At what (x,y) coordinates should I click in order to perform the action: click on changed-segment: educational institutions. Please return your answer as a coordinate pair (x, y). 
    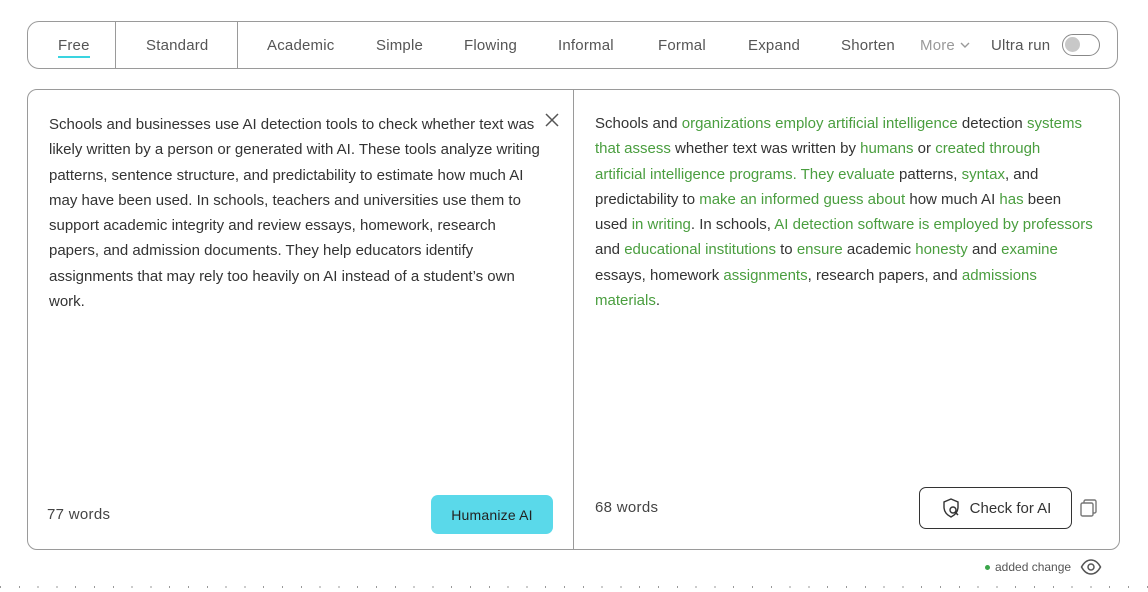
    Looking at the image, I should click on (700, 250).